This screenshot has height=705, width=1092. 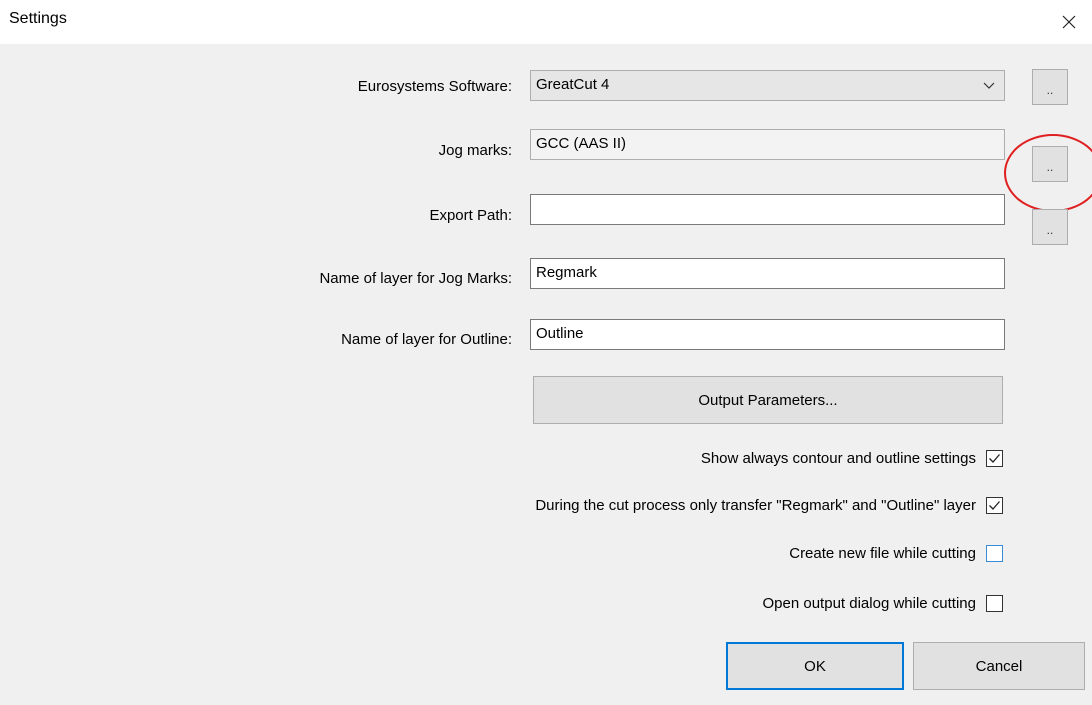 What do you see at coordinates (999, 666) in the screenshot?
I see `cancel-button: Cancel` at bounding box center [999, 666].